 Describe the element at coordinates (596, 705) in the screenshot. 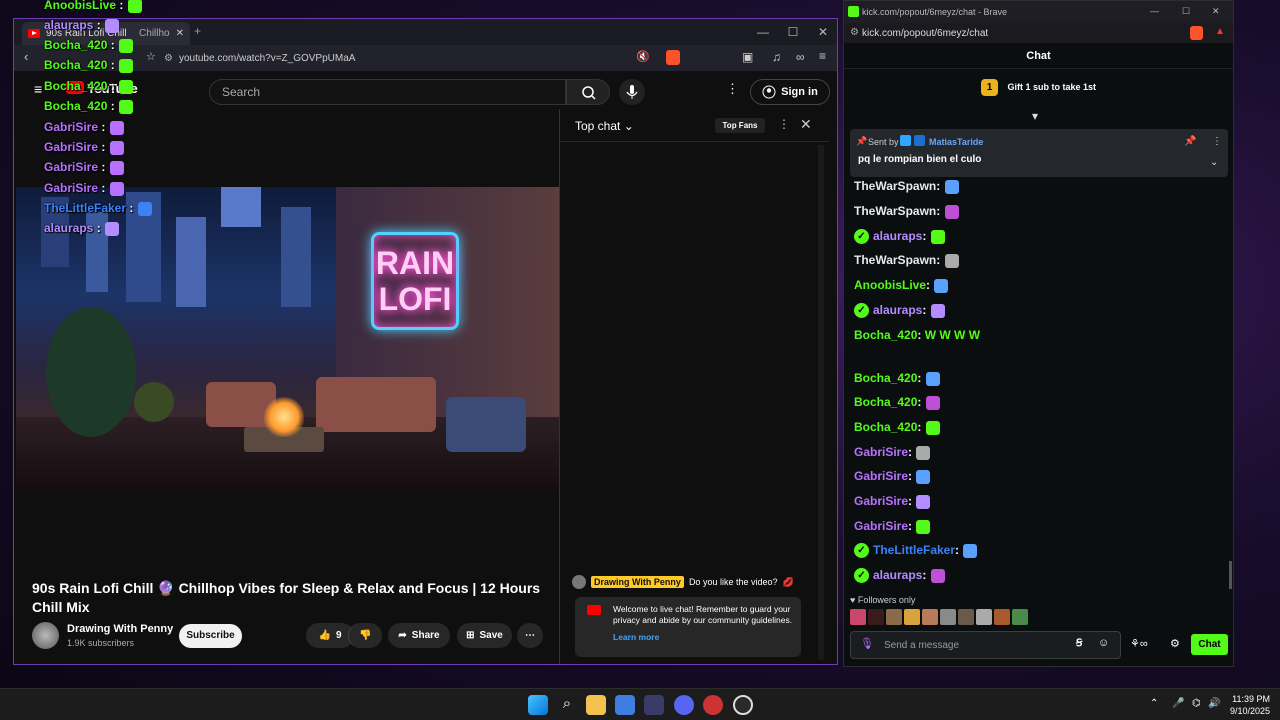

I see `file-explorer-icon` at that location.